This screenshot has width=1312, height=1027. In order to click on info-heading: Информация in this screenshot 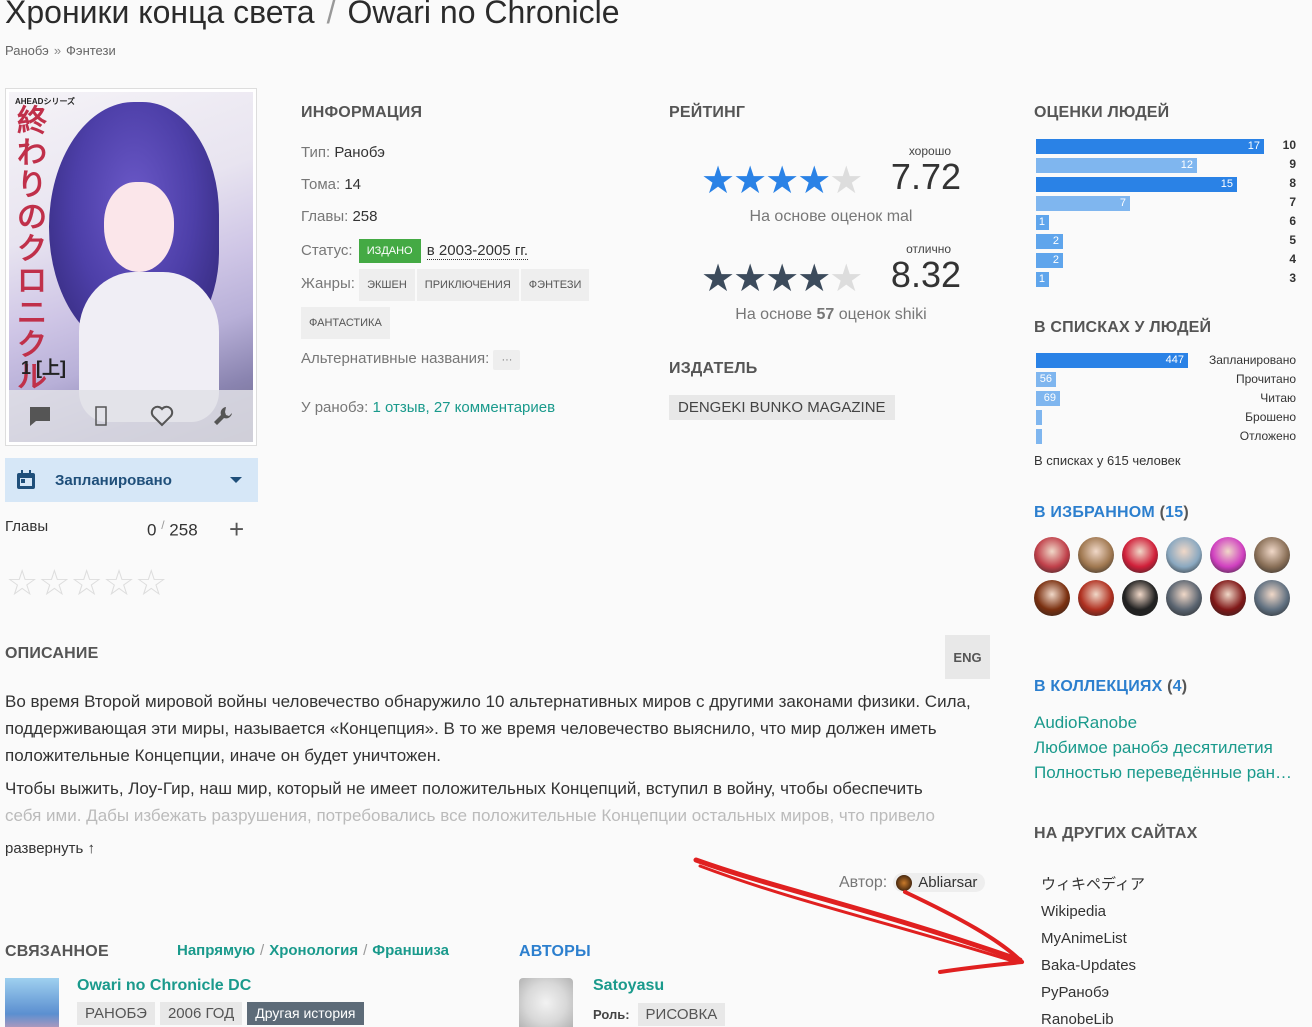, I will do `click(362, 112)`.